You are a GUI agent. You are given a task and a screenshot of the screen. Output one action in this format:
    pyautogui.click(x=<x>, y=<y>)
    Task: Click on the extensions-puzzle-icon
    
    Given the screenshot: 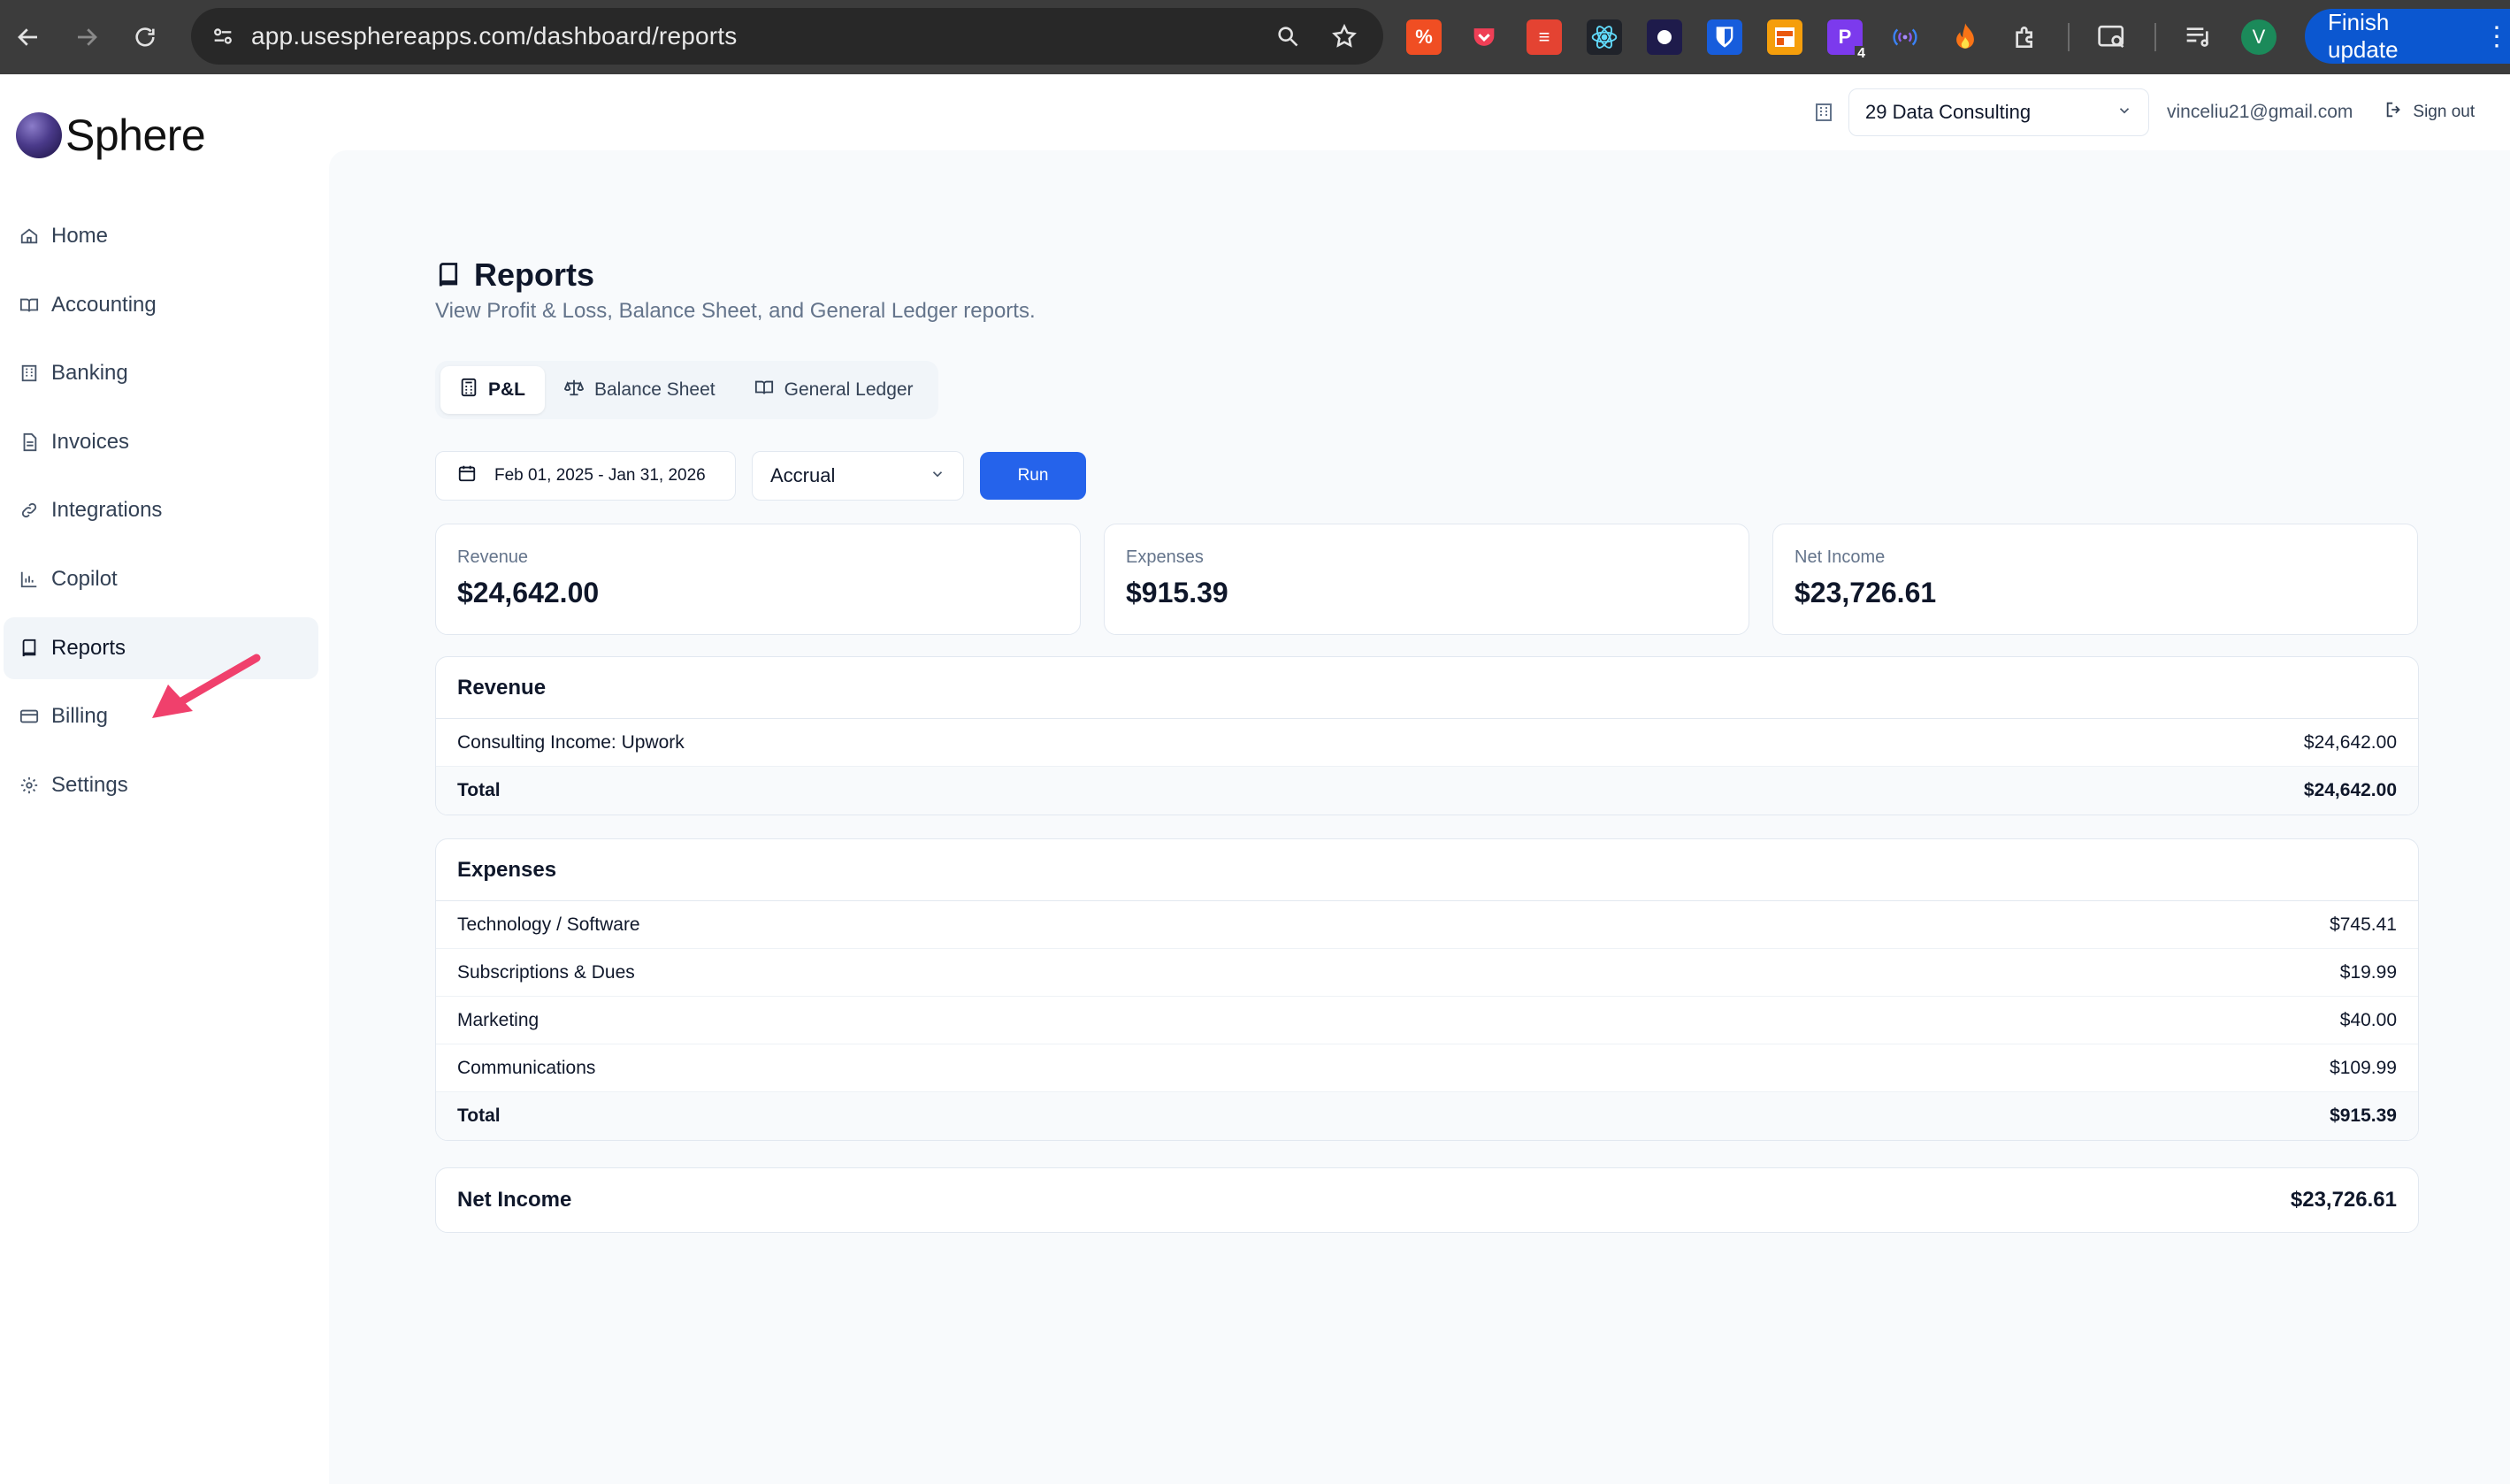 What is the action you would take?
    pyautogui.click(x=2026, y=37)
    